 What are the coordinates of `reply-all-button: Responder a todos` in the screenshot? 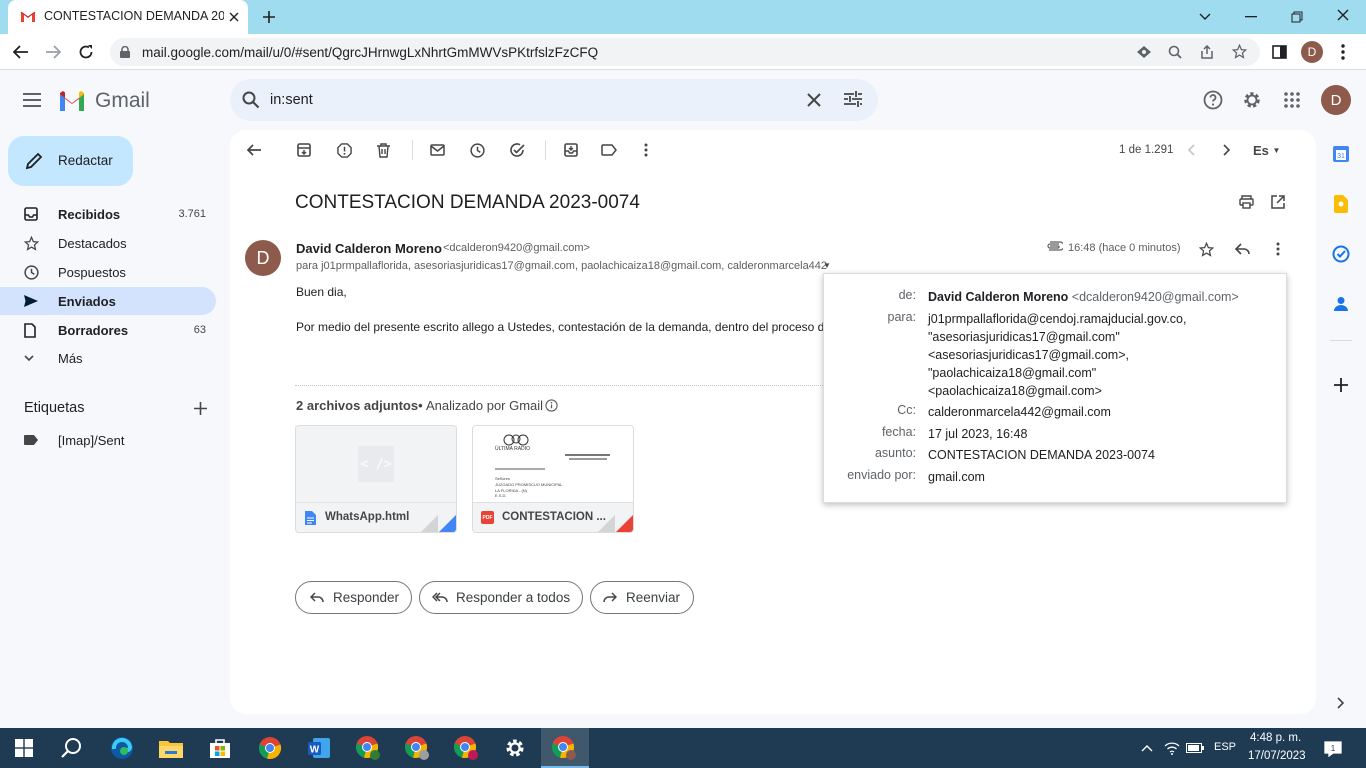 It's located at (501, 597).